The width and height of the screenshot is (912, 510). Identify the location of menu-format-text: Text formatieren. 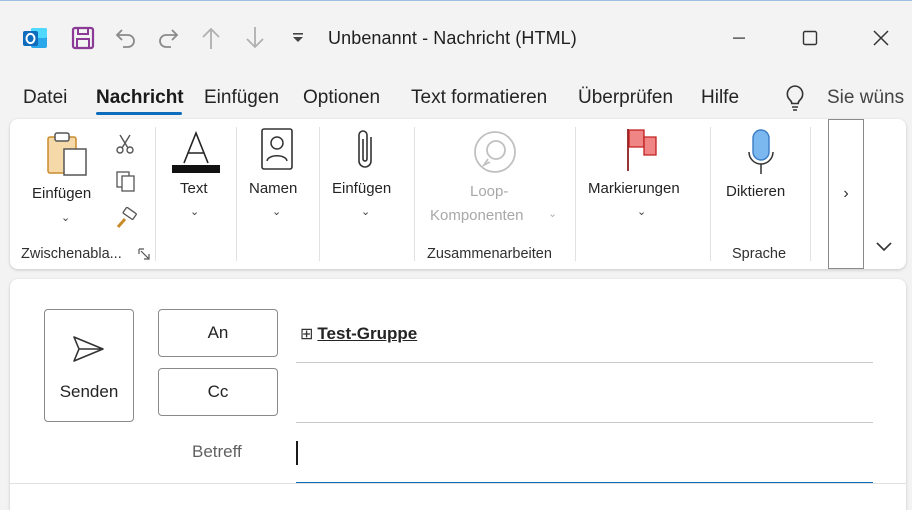
(479, 98).